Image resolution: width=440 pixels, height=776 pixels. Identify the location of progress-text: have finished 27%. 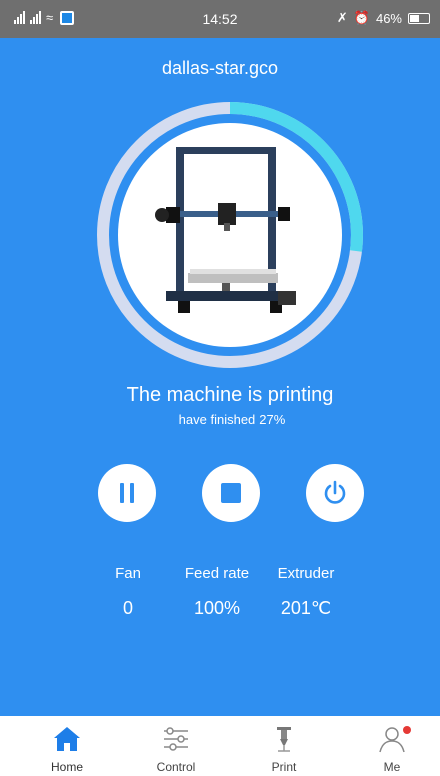
(220, 419).